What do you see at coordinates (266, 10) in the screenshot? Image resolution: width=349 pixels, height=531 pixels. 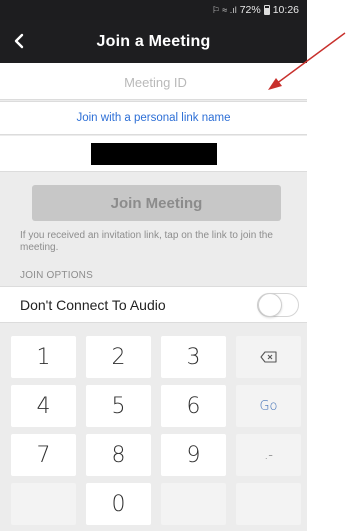 I see `battery-icon` at bounding box center [266, 10].